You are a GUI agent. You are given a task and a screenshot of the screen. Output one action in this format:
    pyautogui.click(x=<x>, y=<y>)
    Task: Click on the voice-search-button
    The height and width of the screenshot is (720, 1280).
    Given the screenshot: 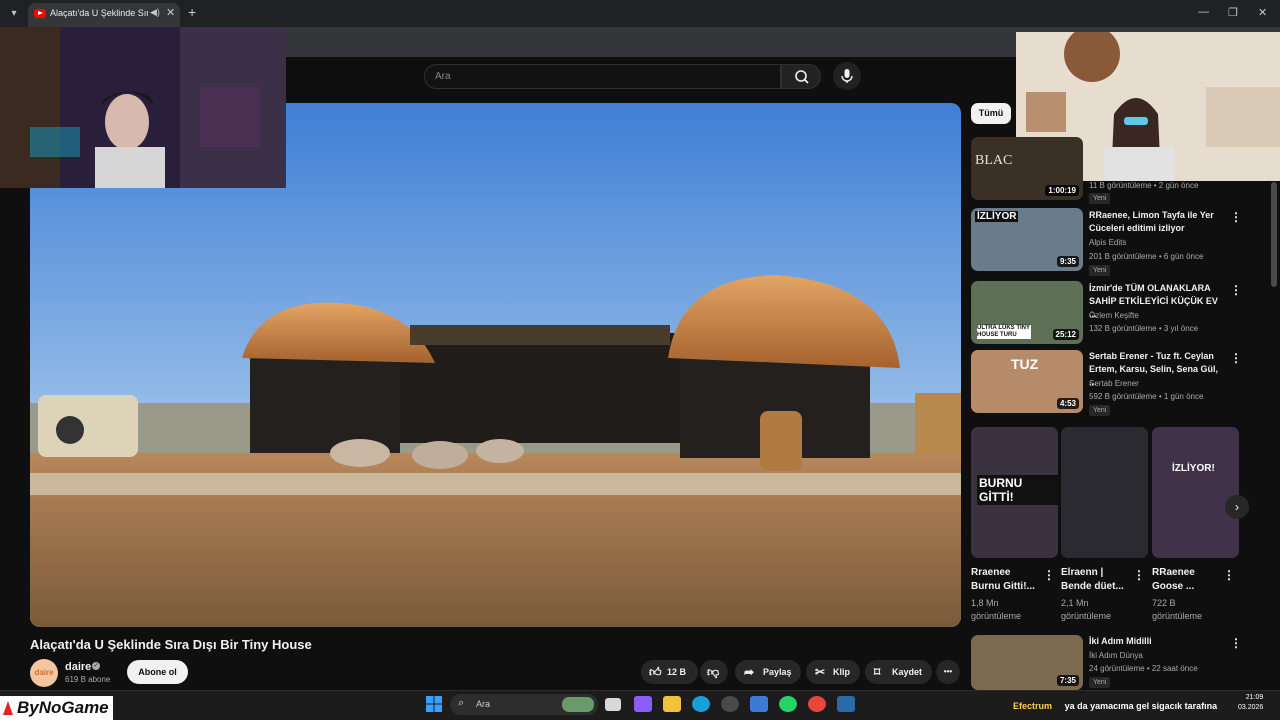 What is the action you would take?
    pyautogui.click(x=847, y=76)
    